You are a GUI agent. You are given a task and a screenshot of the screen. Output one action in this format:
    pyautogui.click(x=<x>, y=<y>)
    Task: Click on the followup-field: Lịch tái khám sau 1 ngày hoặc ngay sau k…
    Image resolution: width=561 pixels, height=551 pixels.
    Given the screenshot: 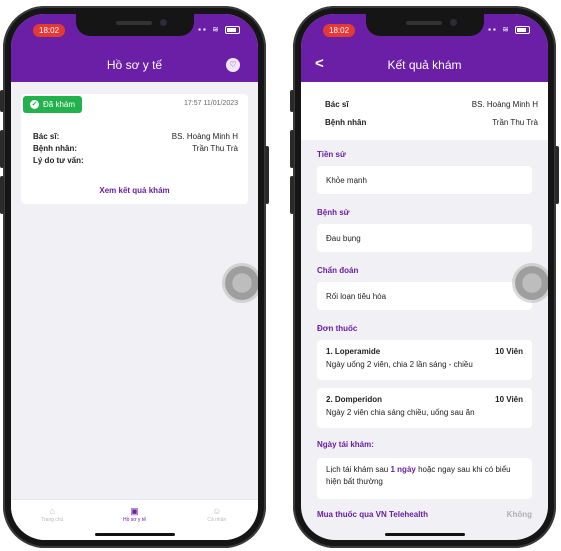 What is the action you would take?
    pyautogui.click(x=424, y=478)
    